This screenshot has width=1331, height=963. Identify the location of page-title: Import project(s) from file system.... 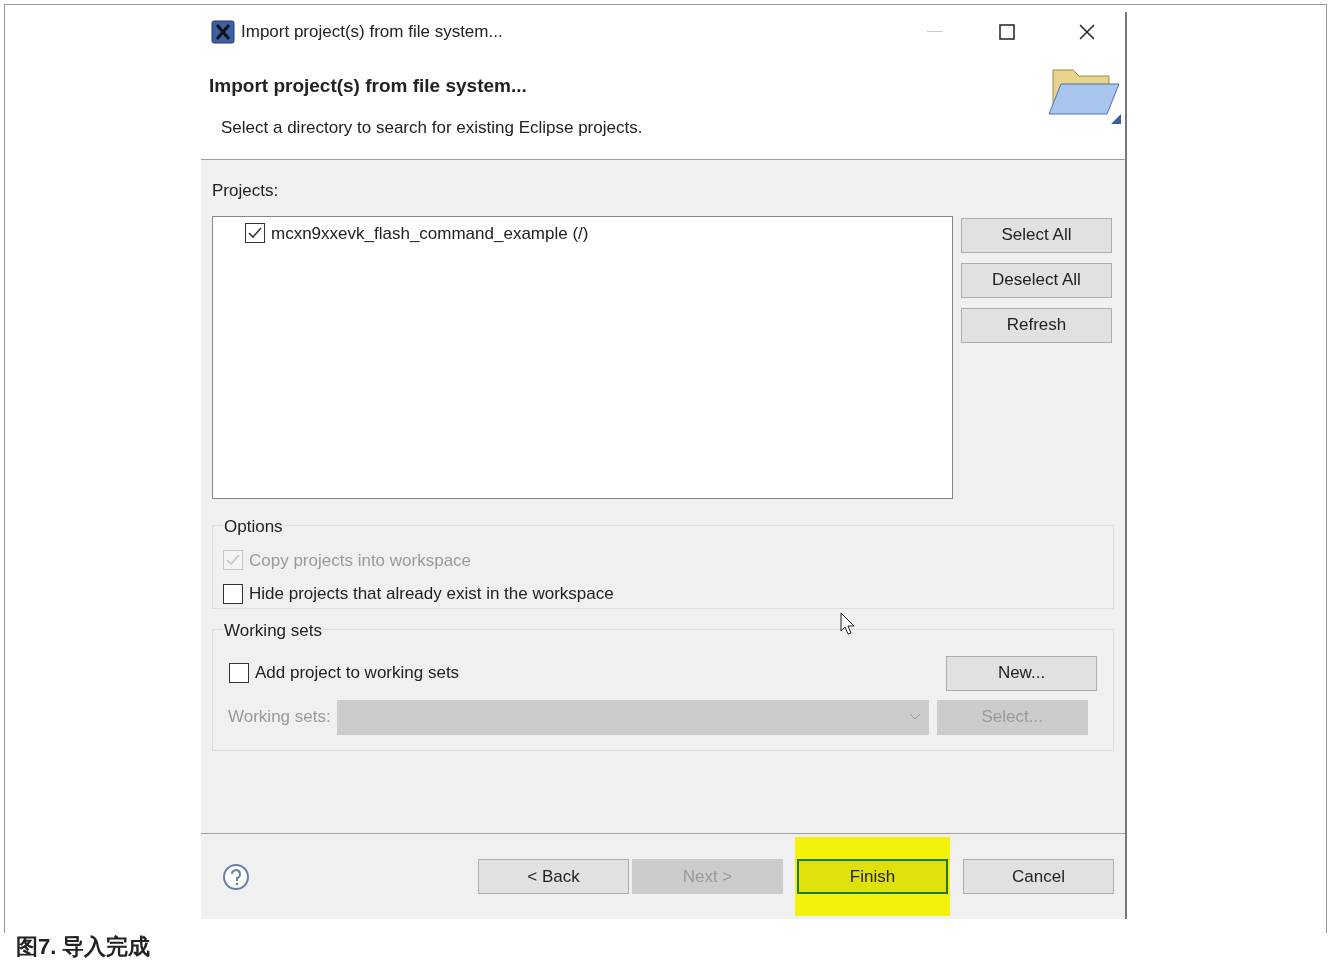
(368, 86).